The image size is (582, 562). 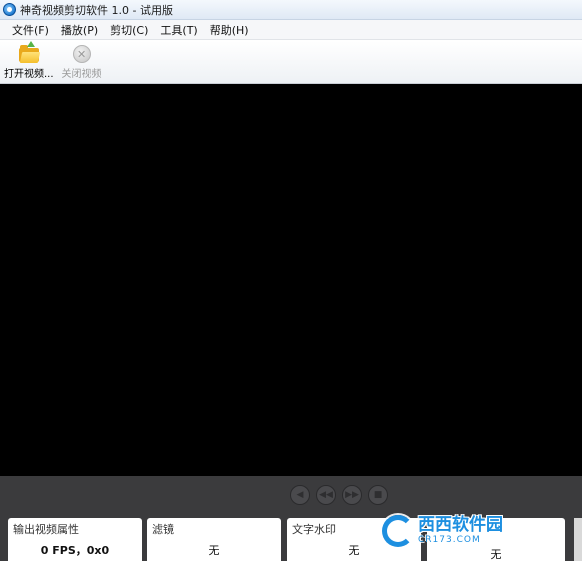 What do you see at coordinates (29, 52) in the screenshot?
I see `open-folder-icon` at bounding box center [29, 52].